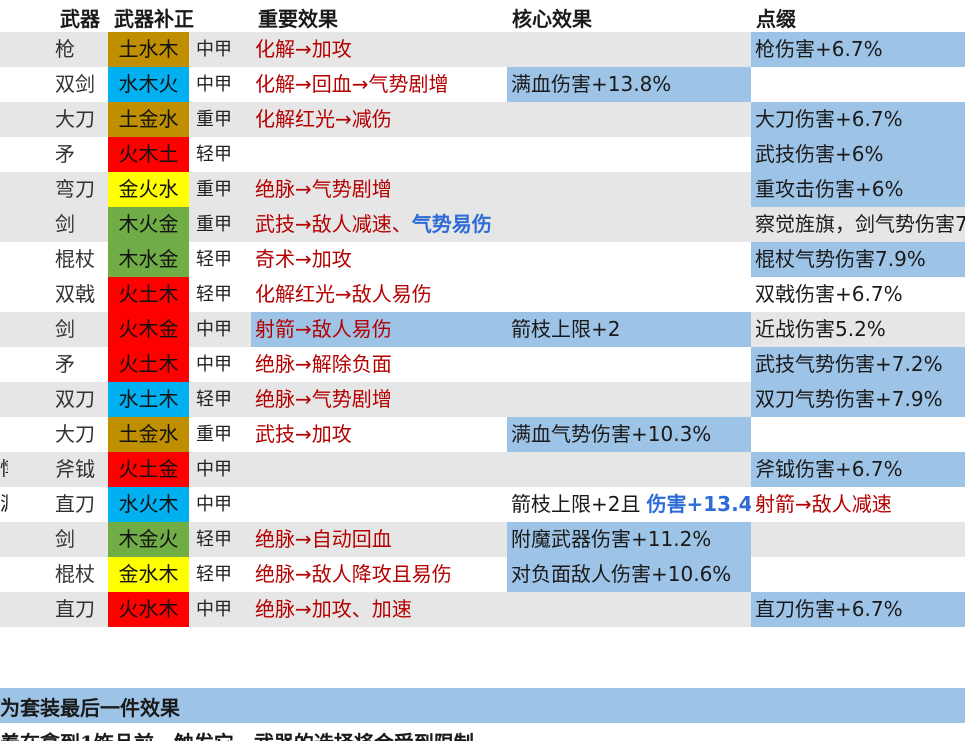 This screenshot has height=741, width=965. Describe the element at coordinates (80, 19) in the screenshot. I see `header-weapon: 武器` at that location.